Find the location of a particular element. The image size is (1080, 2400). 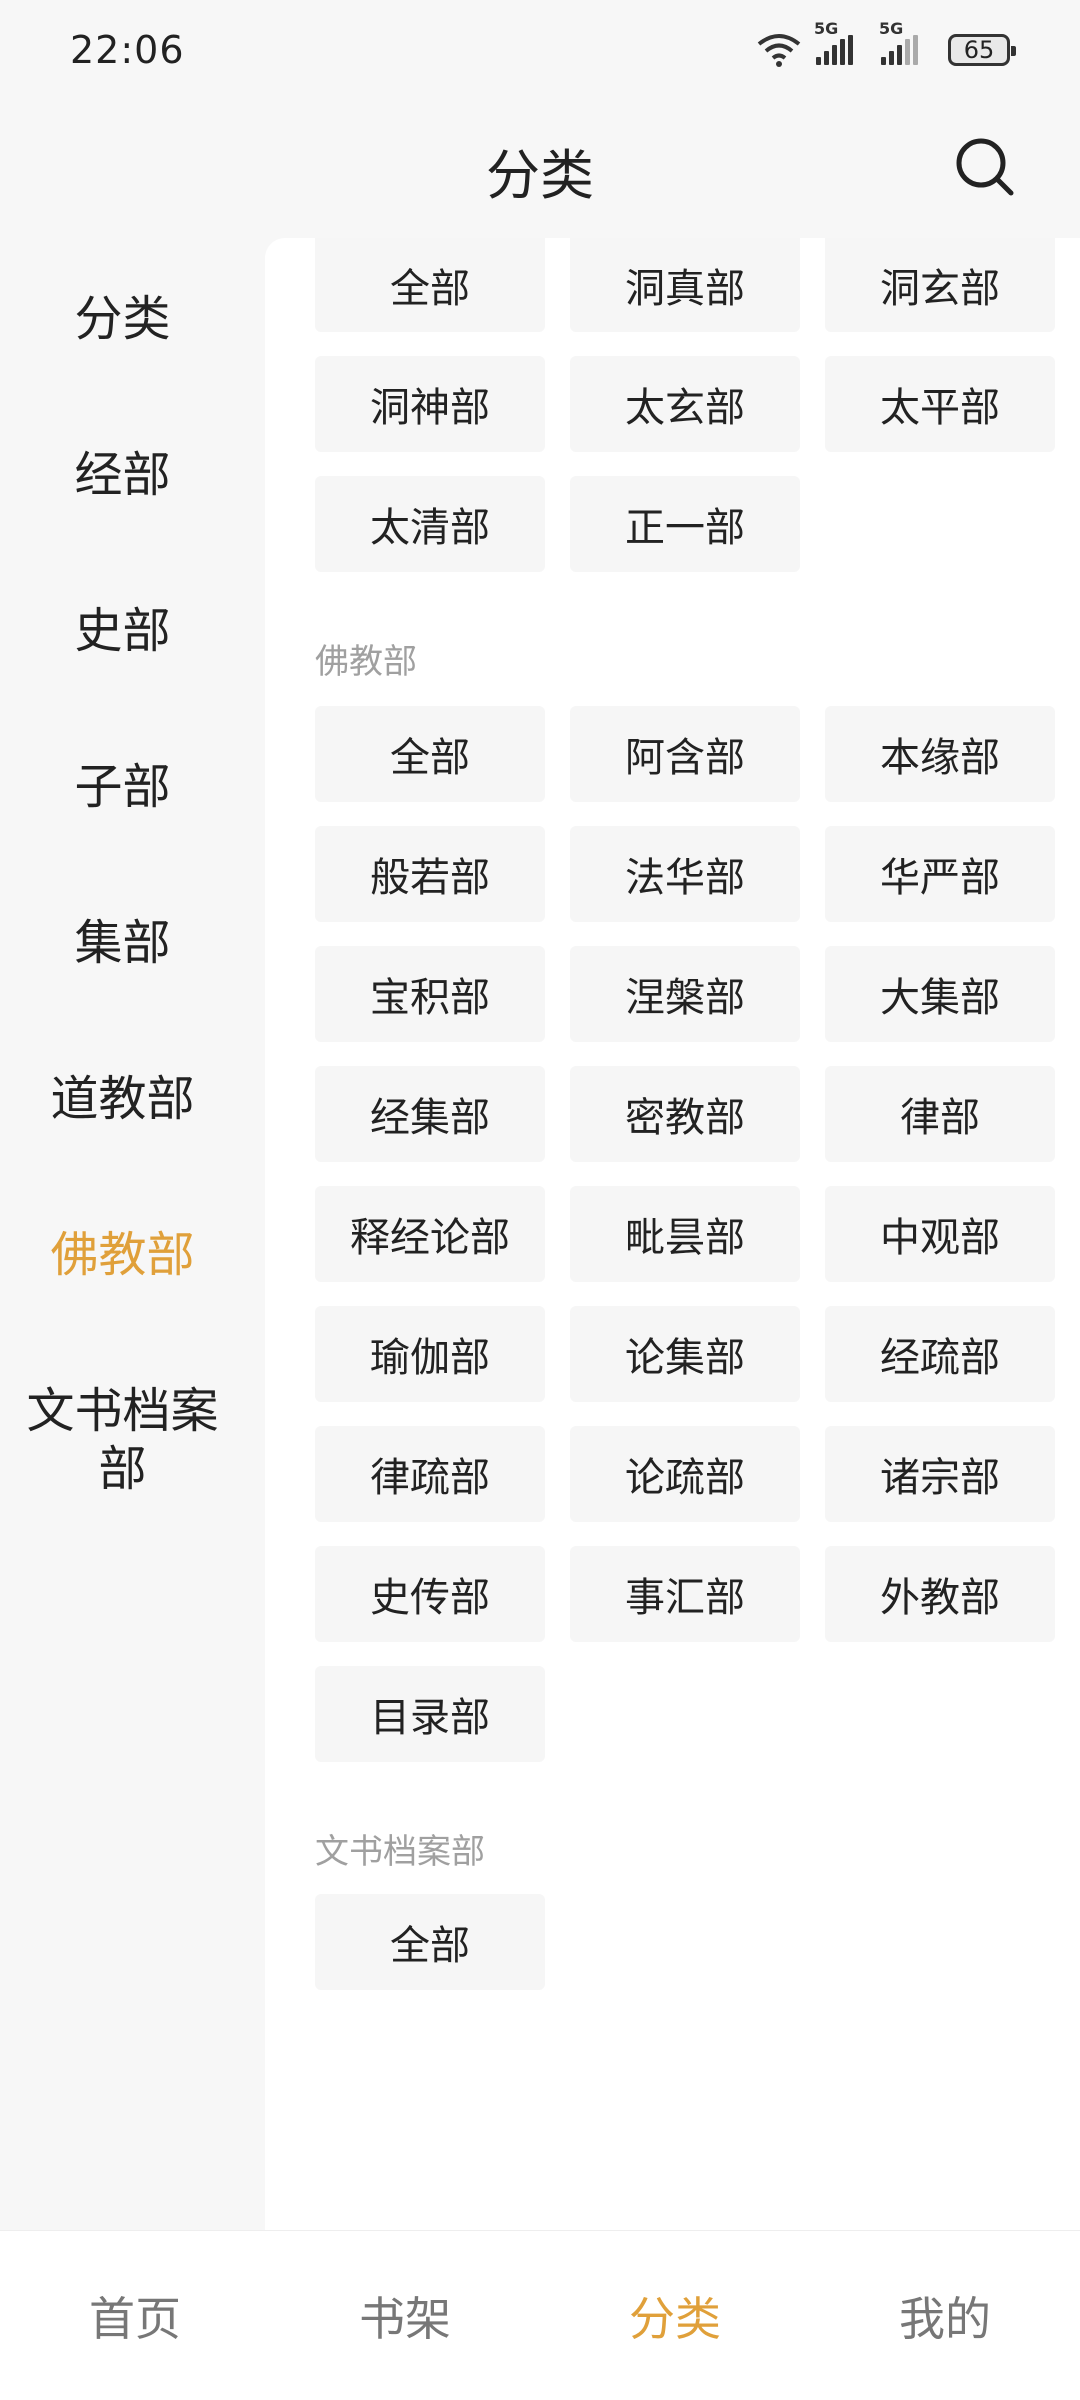

sidebar-item-wenshu: 文书档案部 is located at coordinates (122, 1440).